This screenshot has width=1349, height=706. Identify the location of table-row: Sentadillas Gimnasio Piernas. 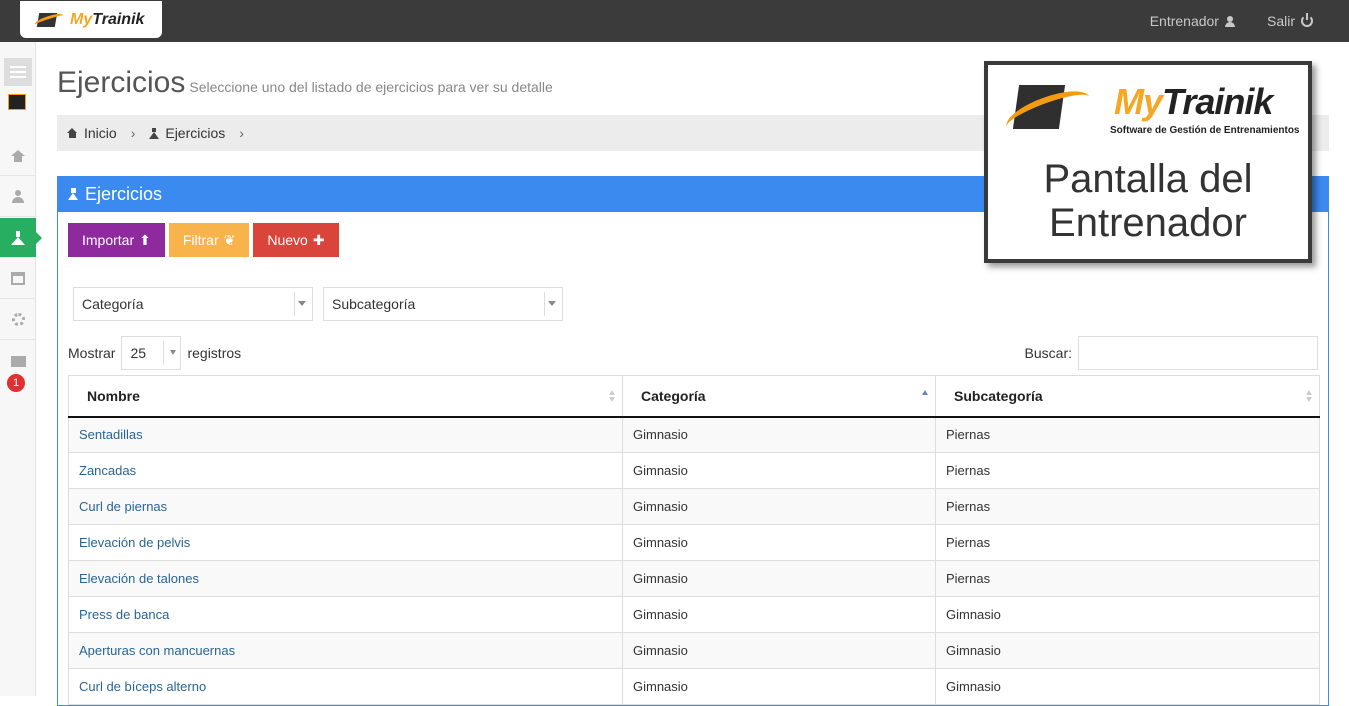
(694, 434).